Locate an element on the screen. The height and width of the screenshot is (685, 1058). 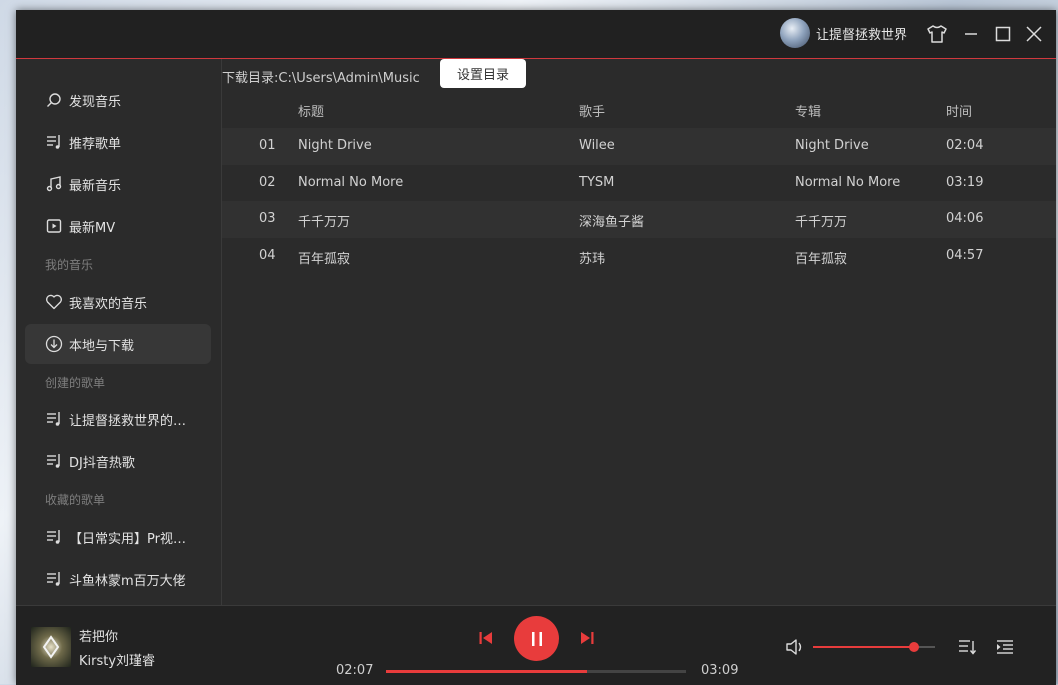
table-row: 04 百年孤寂 苏玮 百年孤寂 04:57 is located at coordinates (639, 256).